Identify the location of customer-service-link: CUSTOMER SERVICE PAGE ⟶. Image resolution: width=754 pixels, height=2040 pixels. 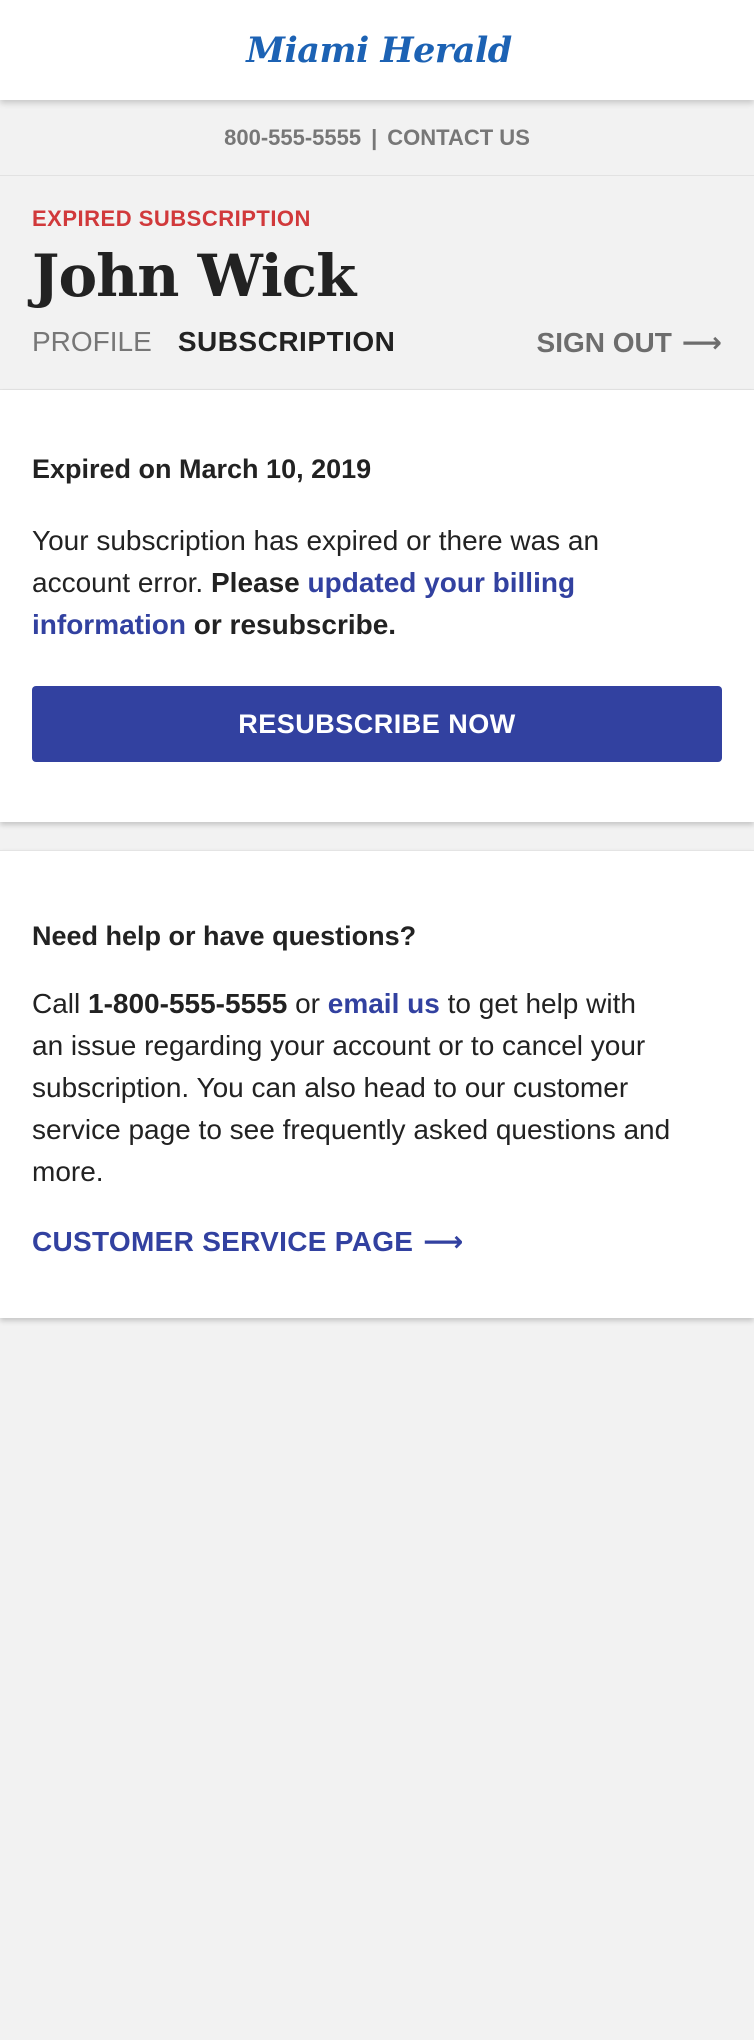
(248, 1241).